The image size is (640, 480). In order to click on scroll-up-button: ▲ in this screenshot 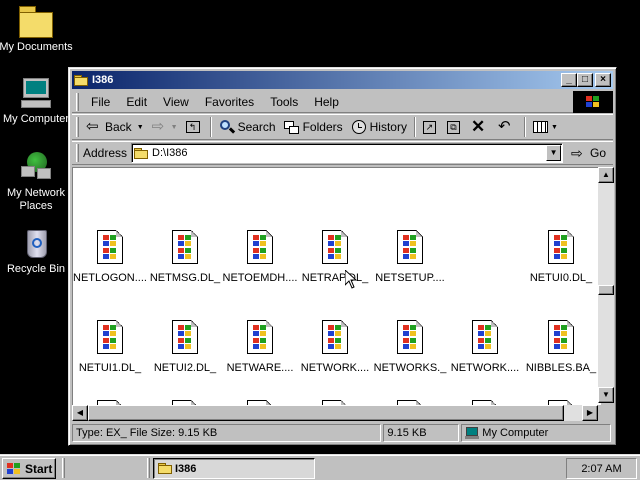, I will do `click(606, 175)`.